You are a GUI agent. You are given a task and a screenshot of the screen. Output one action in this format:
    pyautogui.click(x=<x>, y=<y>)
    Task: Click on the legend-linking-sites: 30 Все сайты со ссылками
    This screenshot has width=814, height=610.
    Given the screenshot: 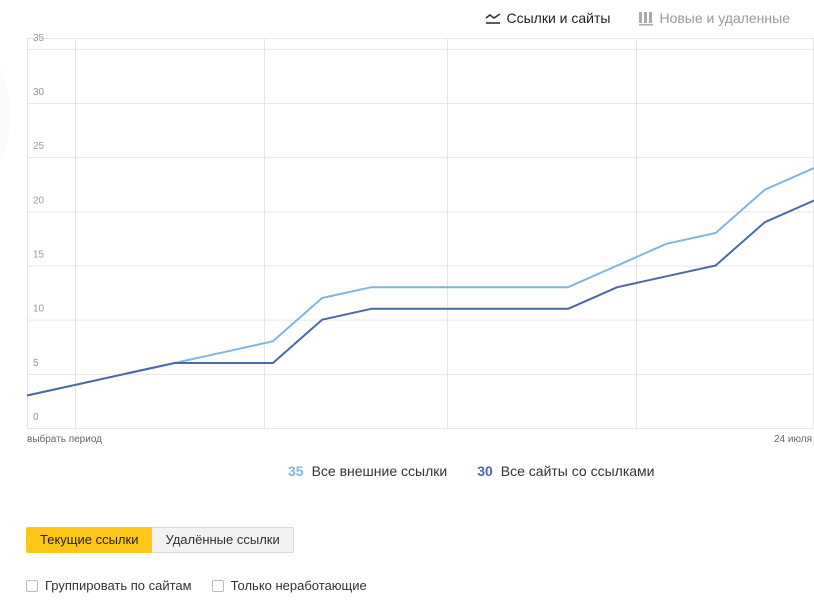 What is the action you would take?
    pyautogui.click(x=565, y=471)
    